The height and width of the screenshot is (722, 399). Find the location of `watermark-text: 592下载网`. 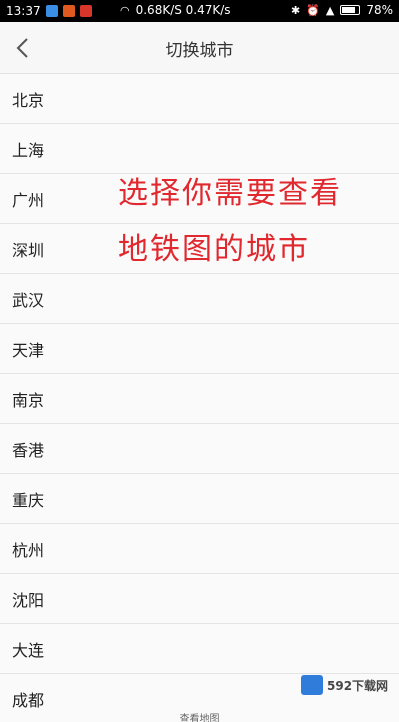

watermark-text: 592下载网 is located at coordinates (358, 685).